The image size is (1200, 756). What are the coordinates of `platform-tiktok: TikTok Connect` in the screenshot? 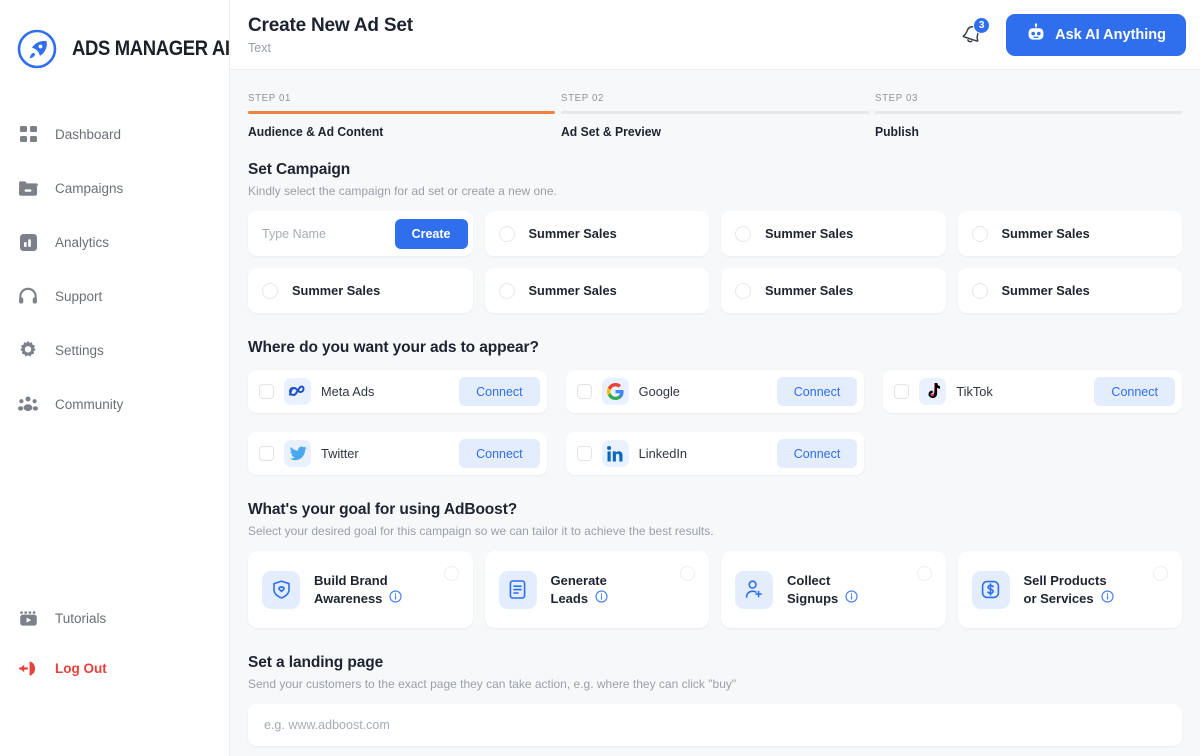 It's located at (1032, 391).